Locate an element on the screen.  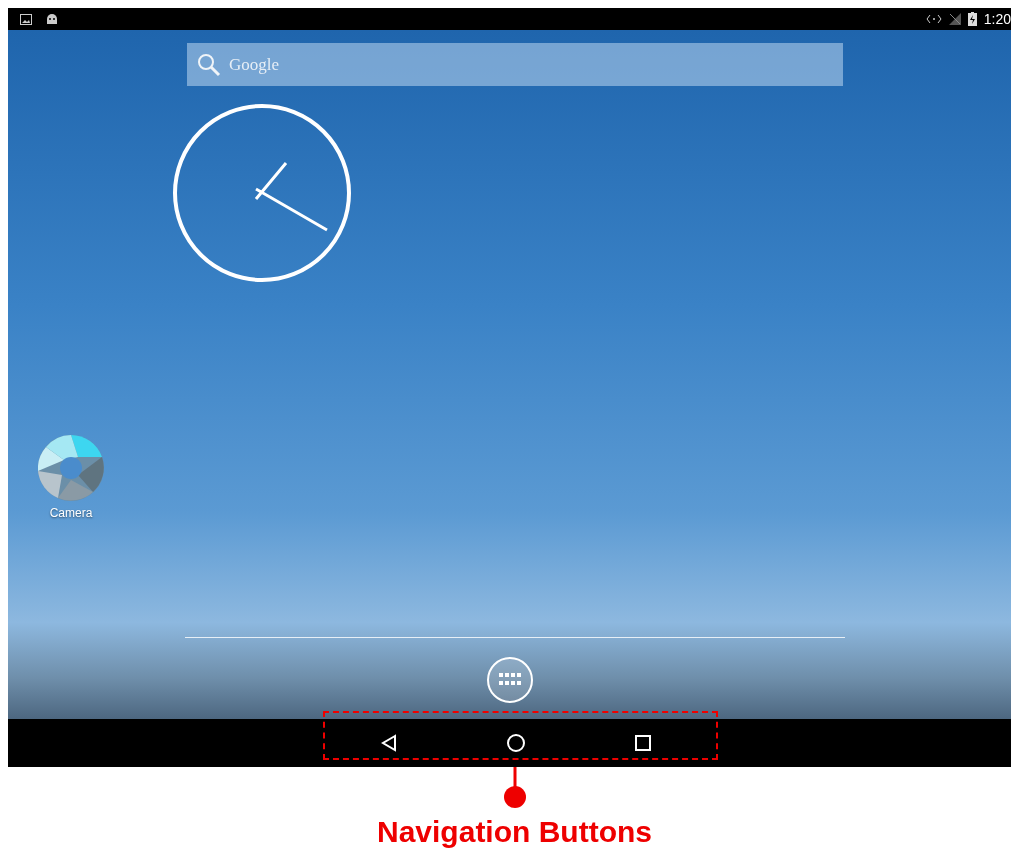
annotation-label: Navigation Buttons is located at coordinates (514, 832).